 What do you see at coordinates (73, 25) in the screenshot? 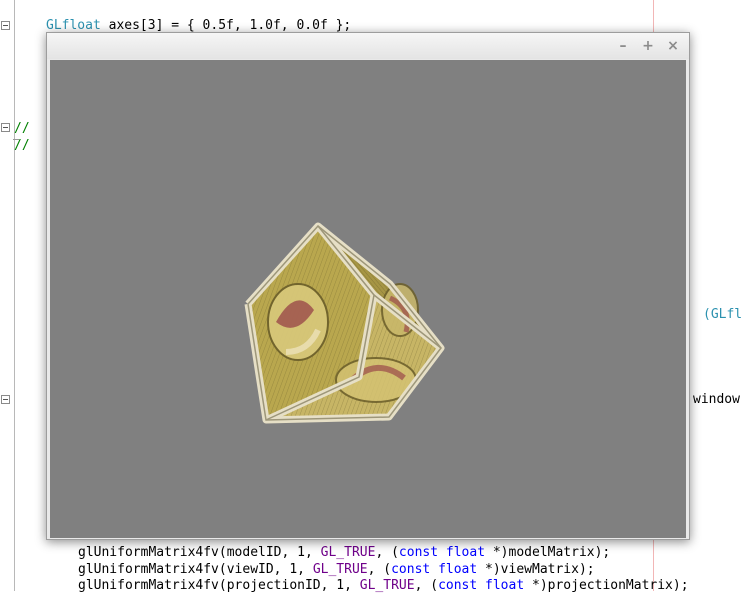
I see `type-token: GLfloat` at bounding box center [73, 25].